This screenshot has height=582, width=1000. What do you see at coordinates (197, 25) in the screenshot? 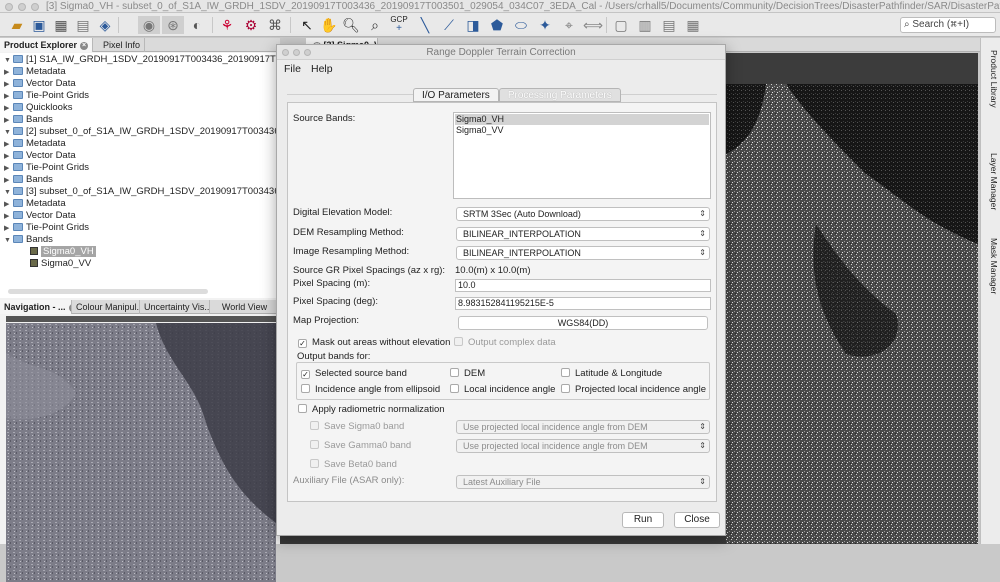
I see `globe-icon: ◐` at bounding box center [197, 25].